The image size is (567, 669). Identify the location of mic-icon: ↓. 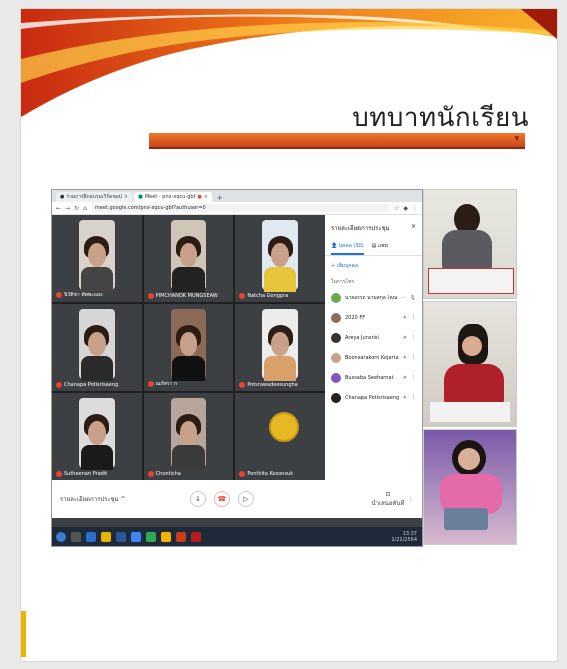
(198, 499).